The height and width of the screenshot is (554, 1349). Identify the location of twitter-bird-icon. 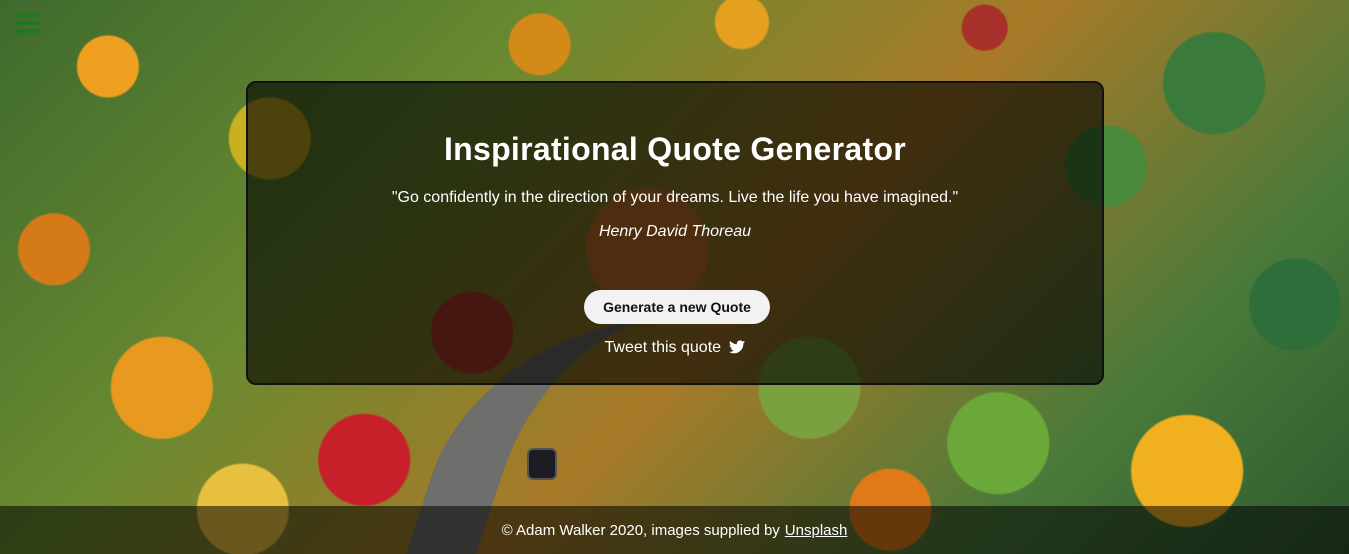
(737, 347).